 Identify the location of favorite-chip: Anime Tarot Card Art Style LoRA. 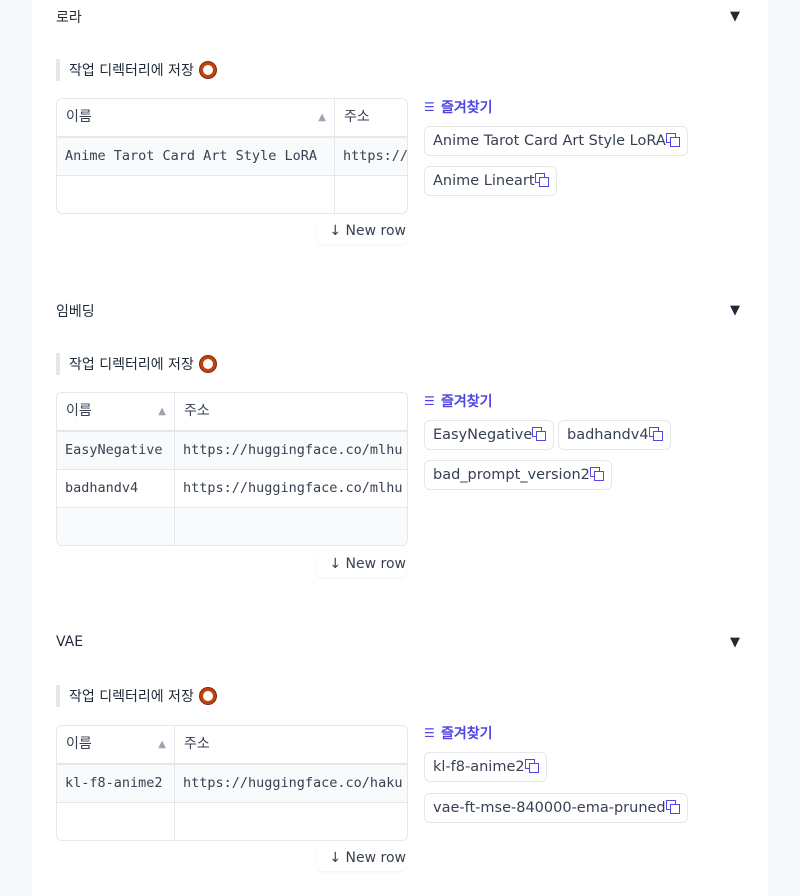
(556, 141).